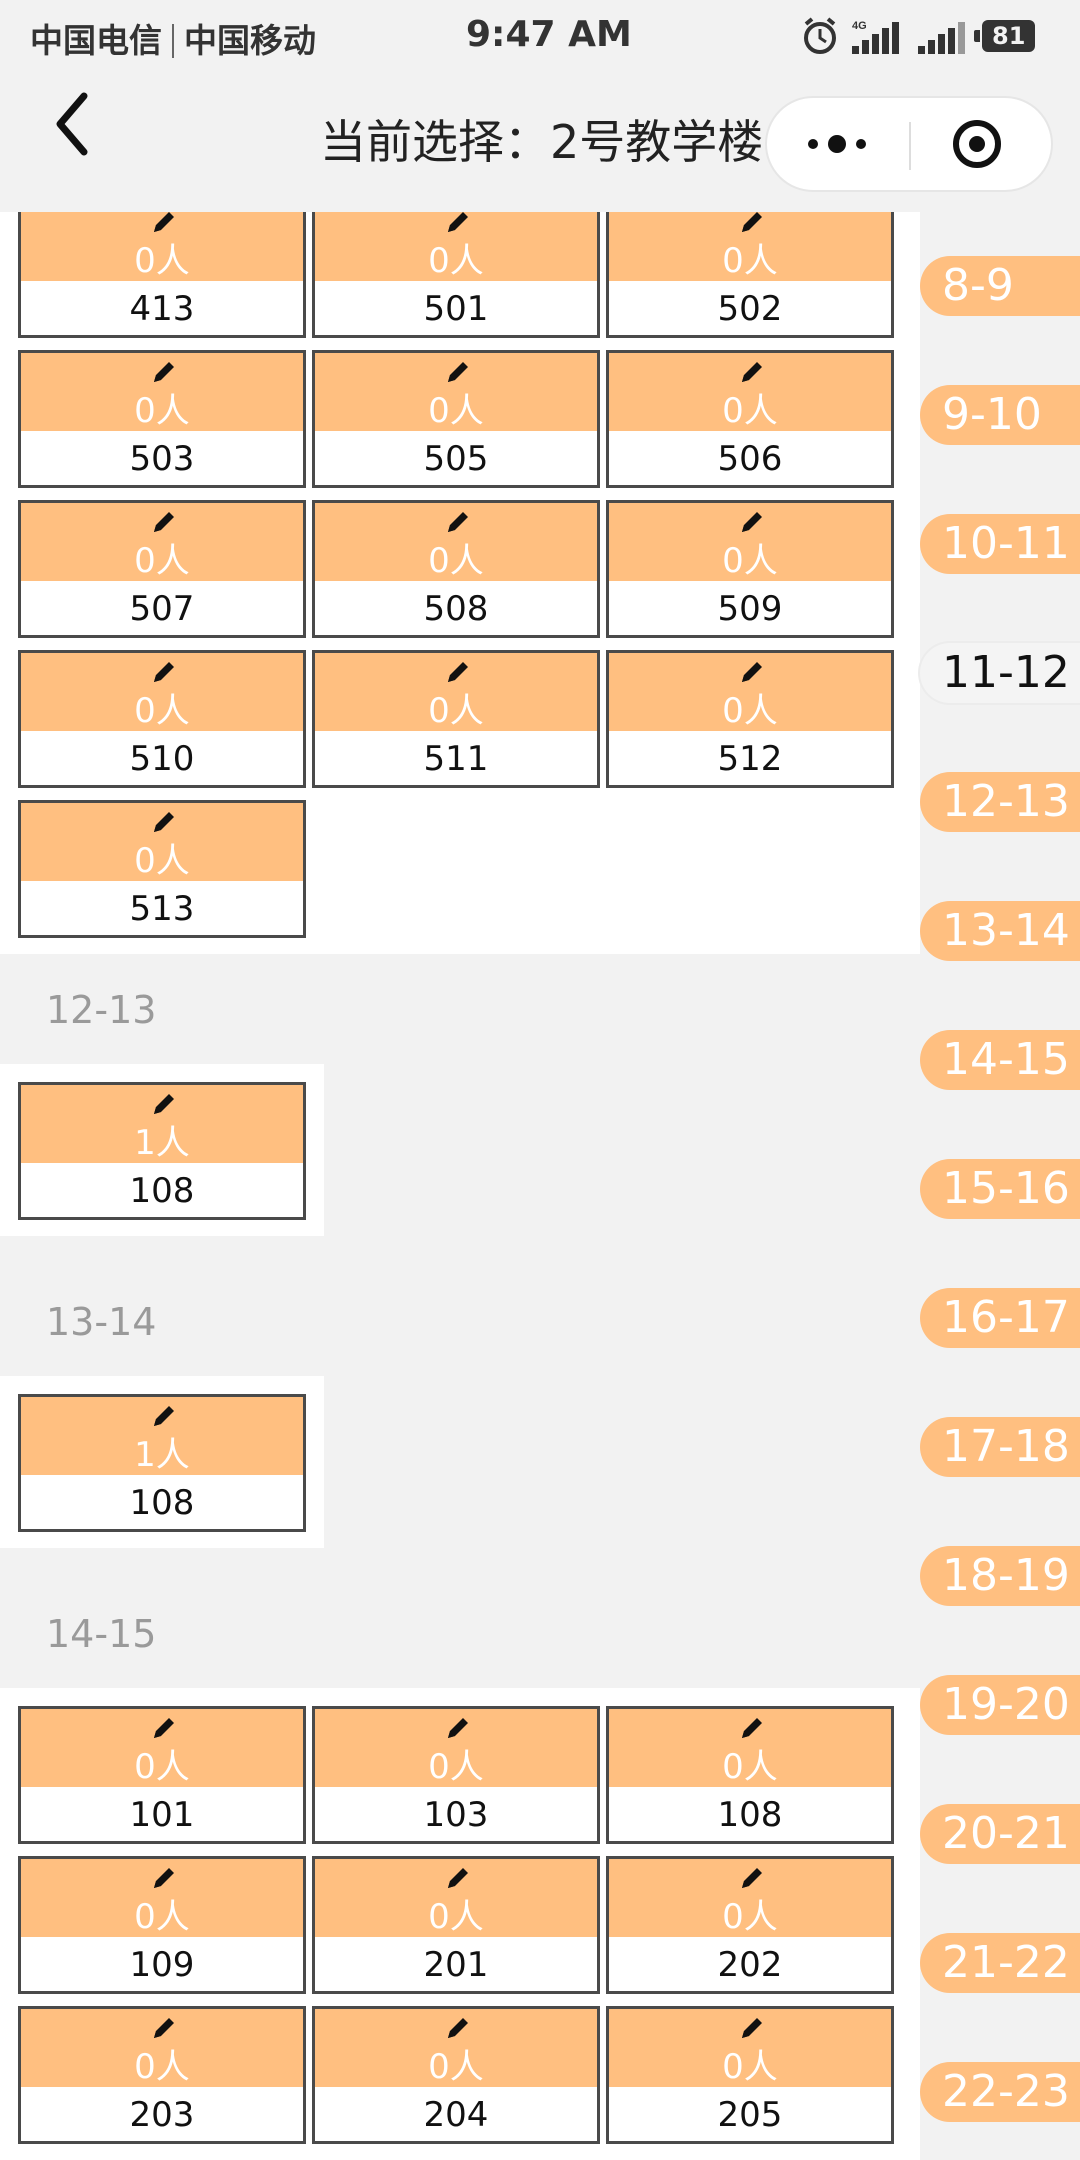  I want to click on time-slot-16-17: 16-17, so click(1000, 1318).